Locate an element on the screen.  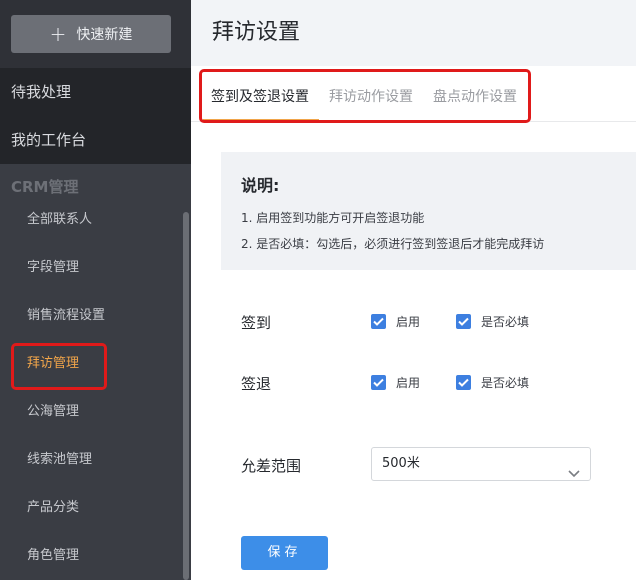
quick-create-label: 快速新建 is located at coordinates (104, 35).